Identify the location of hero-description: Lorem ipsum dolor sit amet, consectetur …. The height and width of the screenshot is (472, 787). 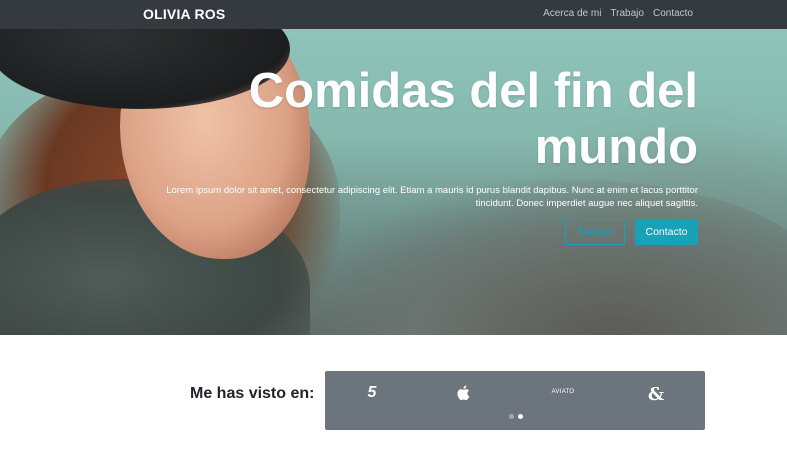
(432, 197).